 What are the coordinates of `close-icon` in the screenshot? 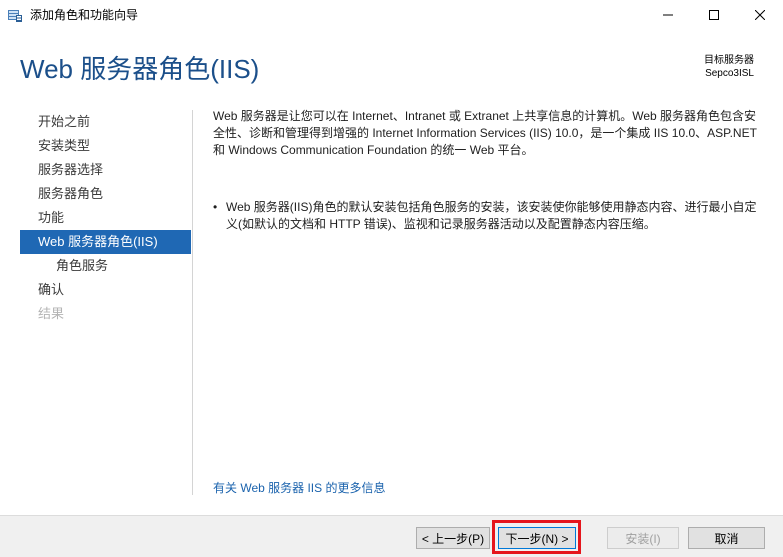 It's located at (760, 15).